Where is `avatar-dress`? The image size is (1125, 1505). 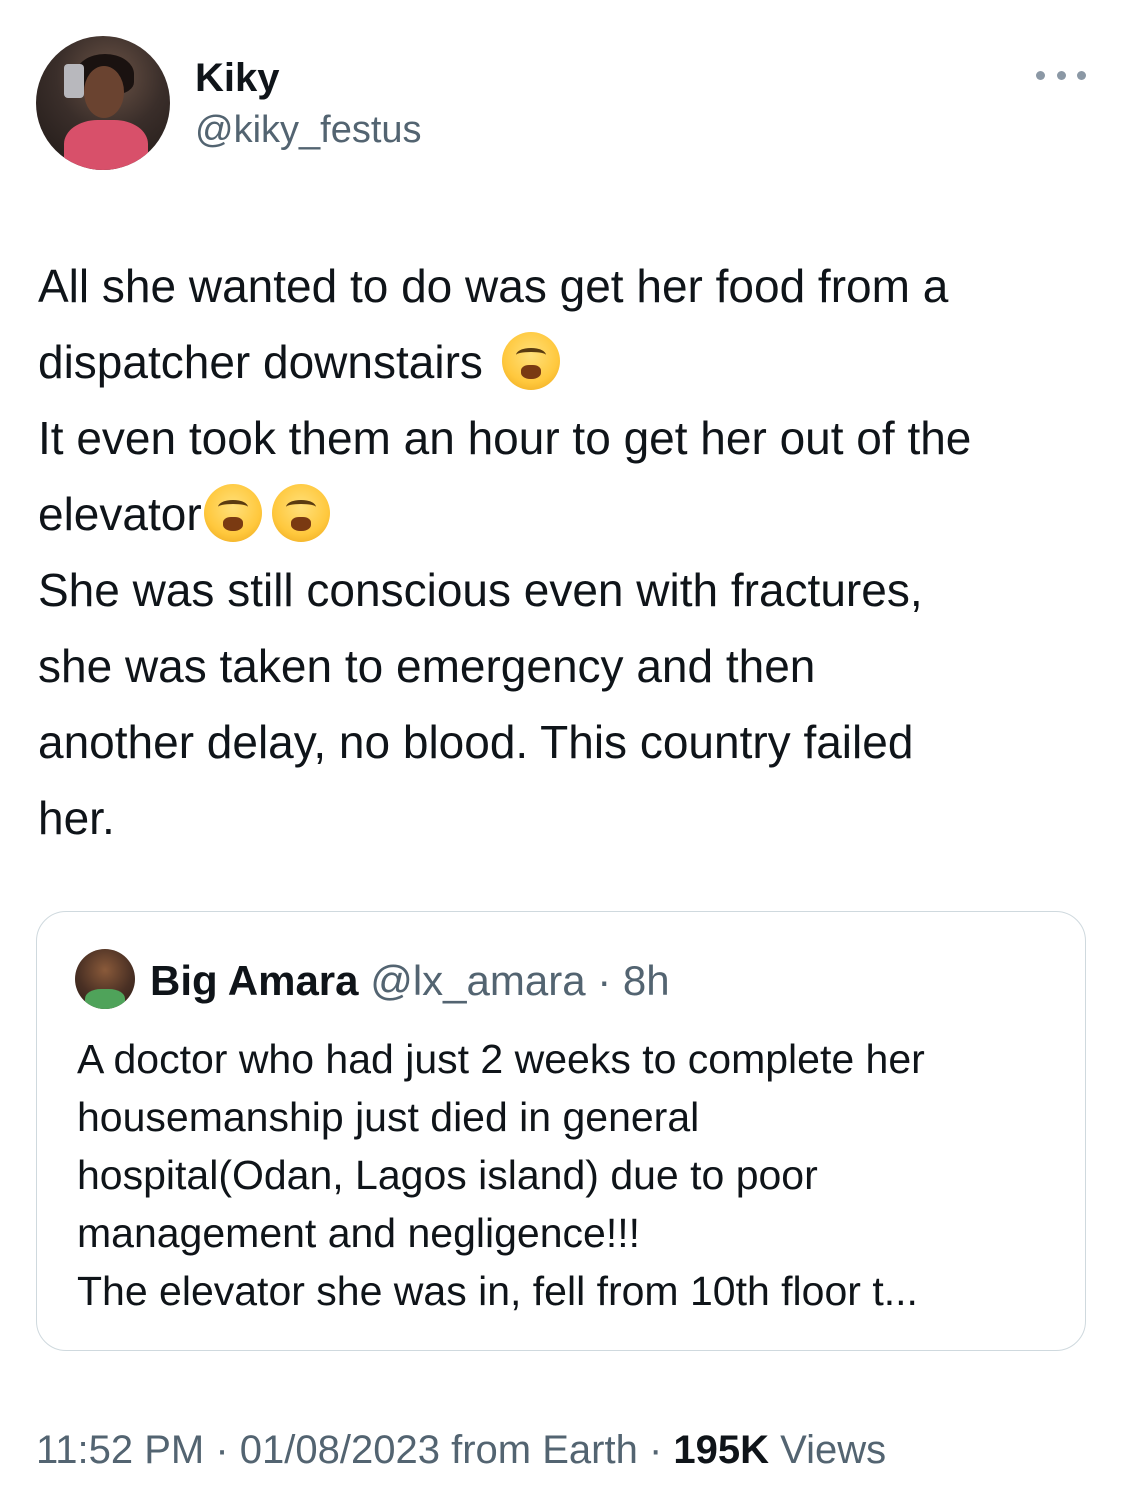
avatar-dress is located at coordinates (106, 145).